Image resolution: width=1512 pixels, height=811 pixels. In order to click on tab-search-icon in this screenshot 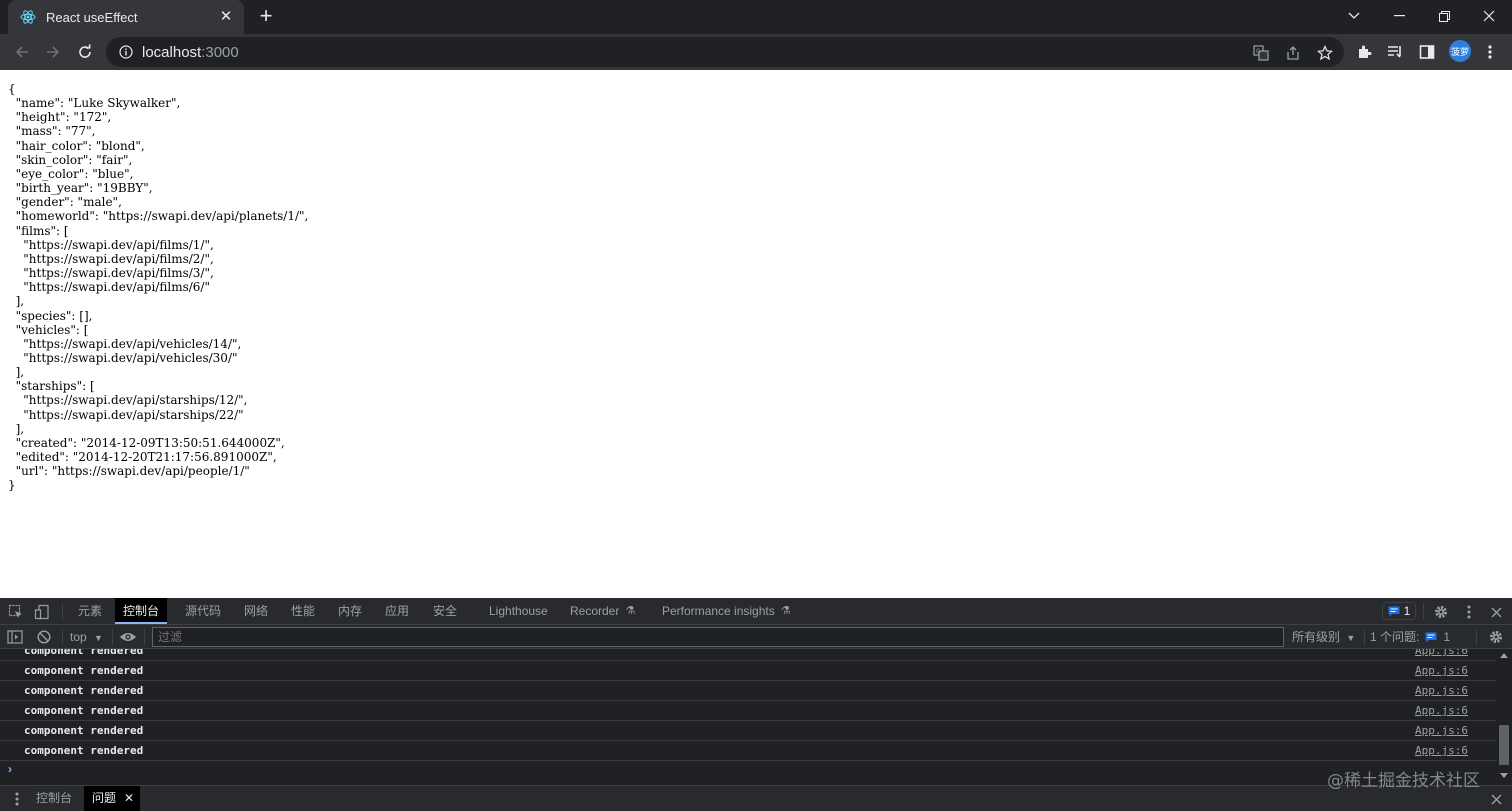, I will do `click(1354, 16)`.